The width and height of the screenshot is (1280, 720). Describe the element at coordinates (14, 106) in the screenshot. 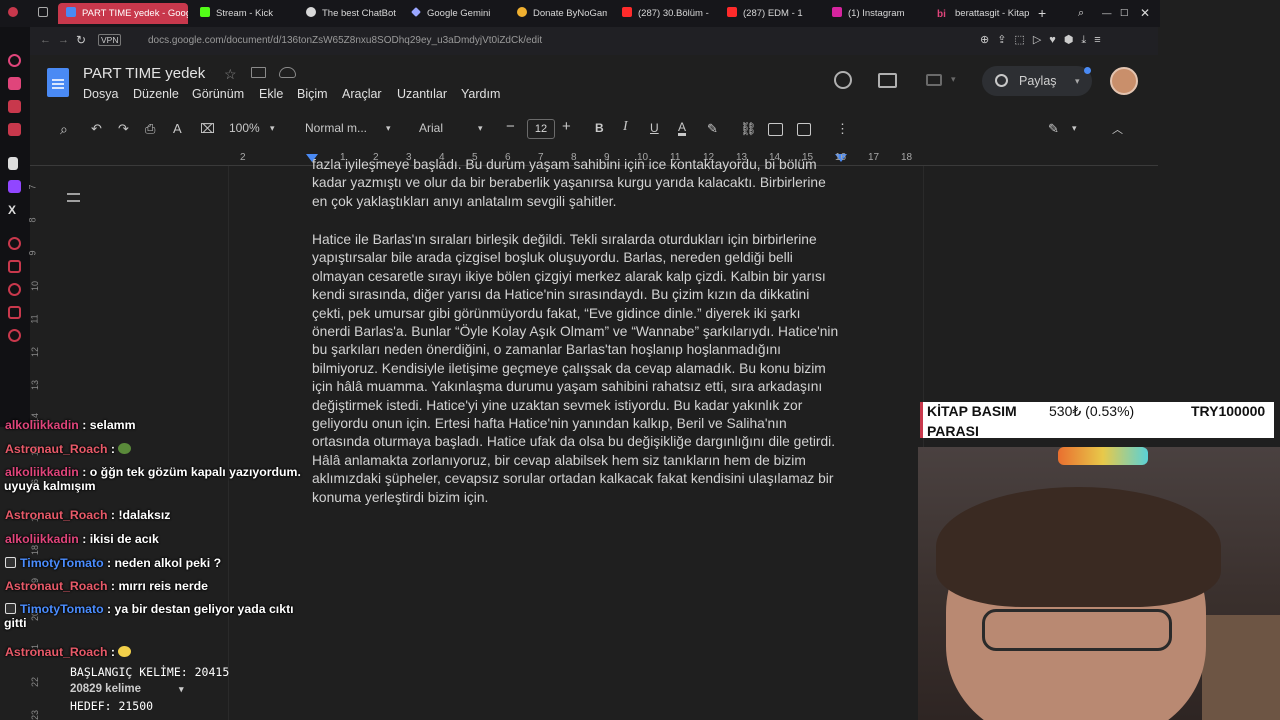

I see `sidebar-whatsapp-icon` at that location.